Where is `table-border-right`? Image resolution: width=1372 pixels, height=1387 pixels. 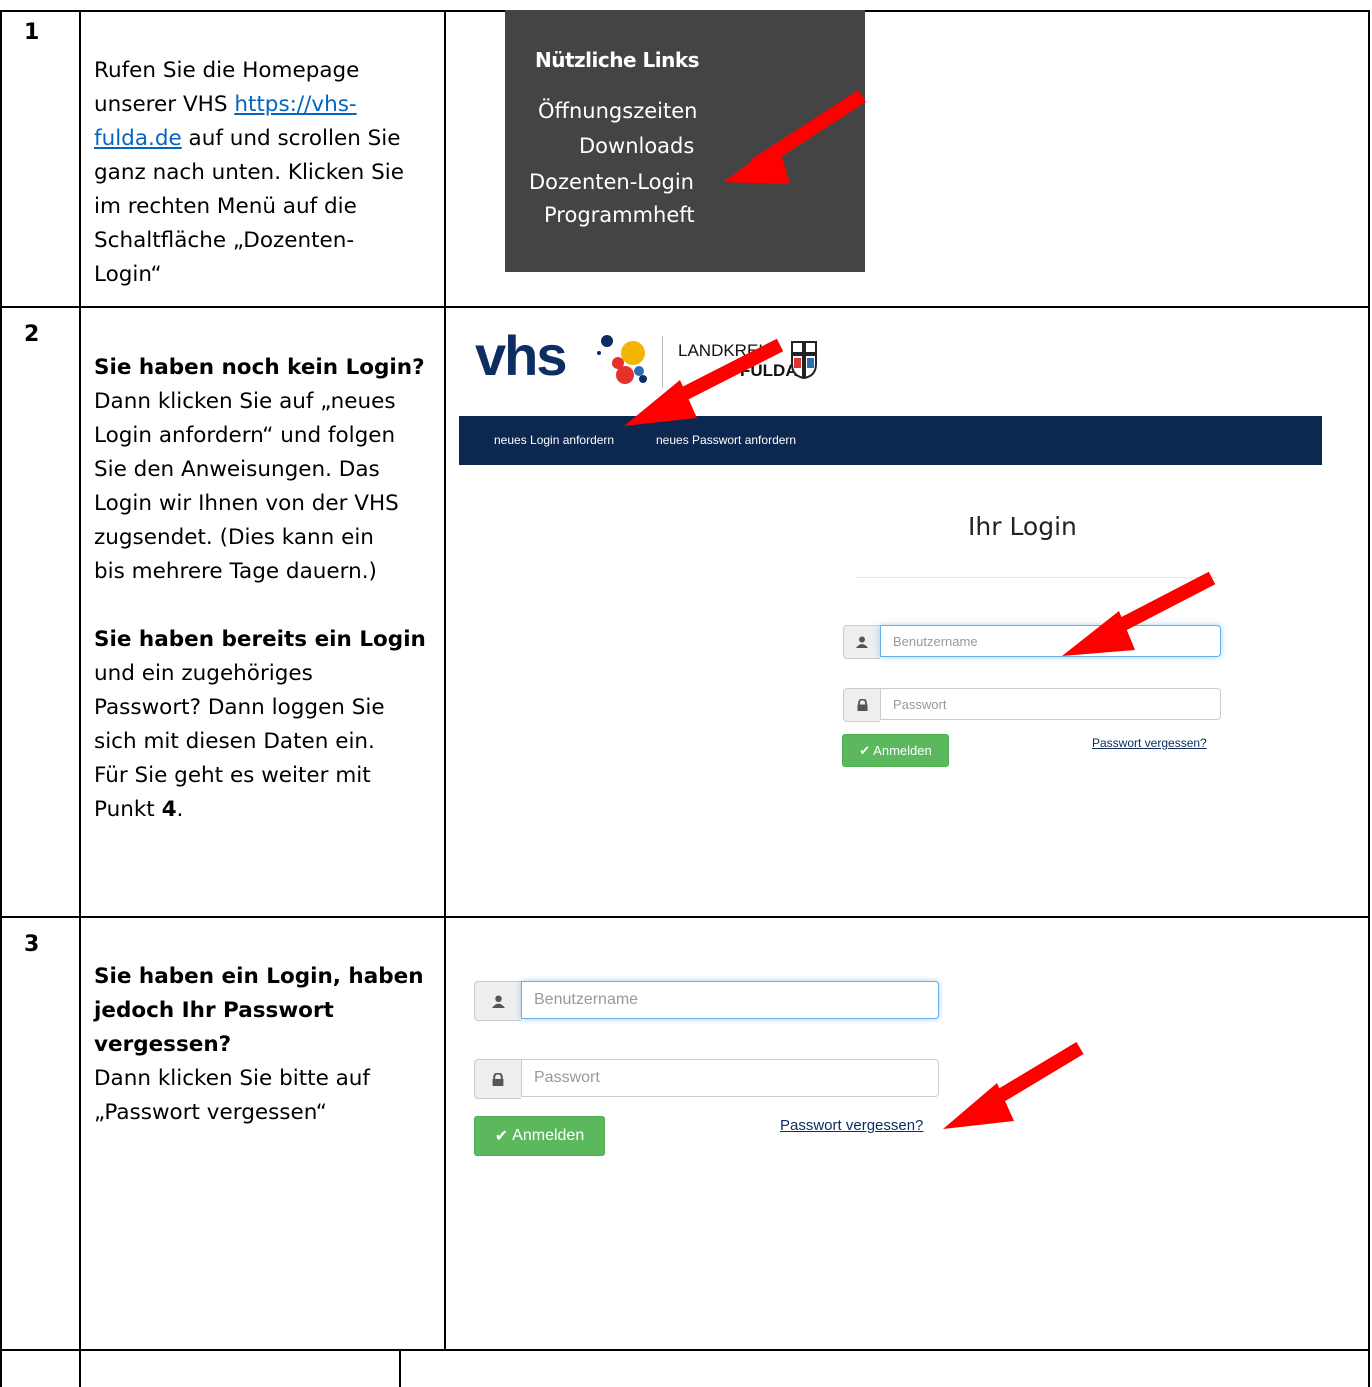
table-border-right is located at coordinates (1369, 698).